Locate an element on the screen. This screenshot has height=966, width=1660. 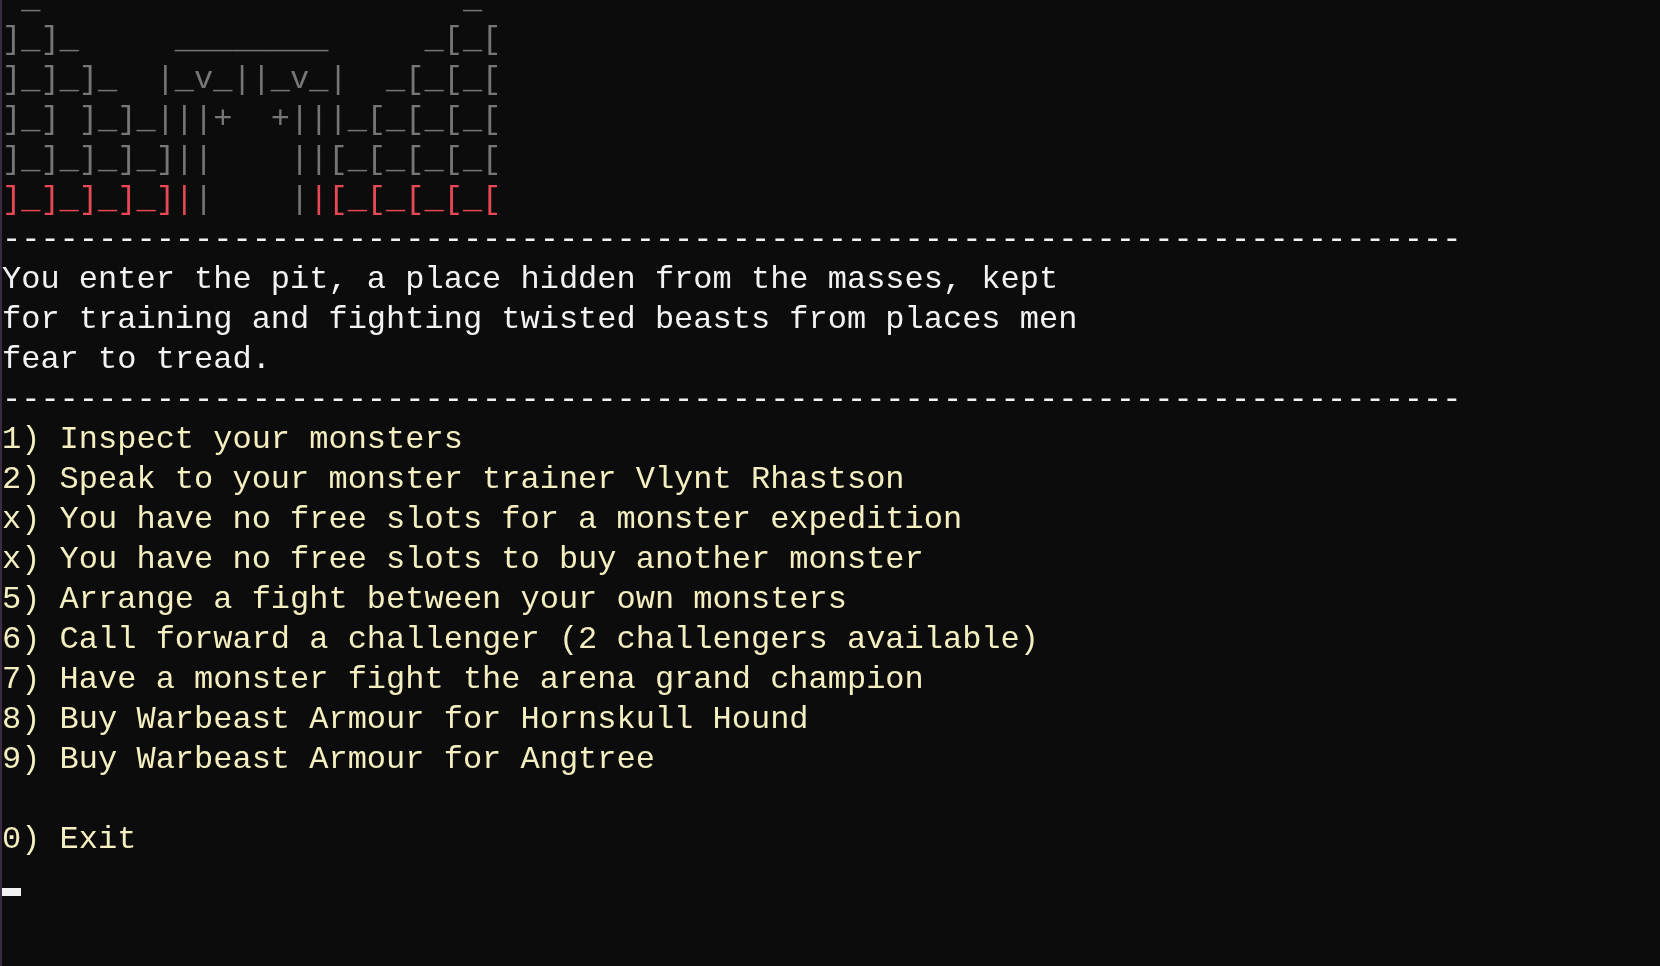
menu-option: 2) Speak to your monster trainer Vlynt Rhastson is located at coordinates (453, 480).